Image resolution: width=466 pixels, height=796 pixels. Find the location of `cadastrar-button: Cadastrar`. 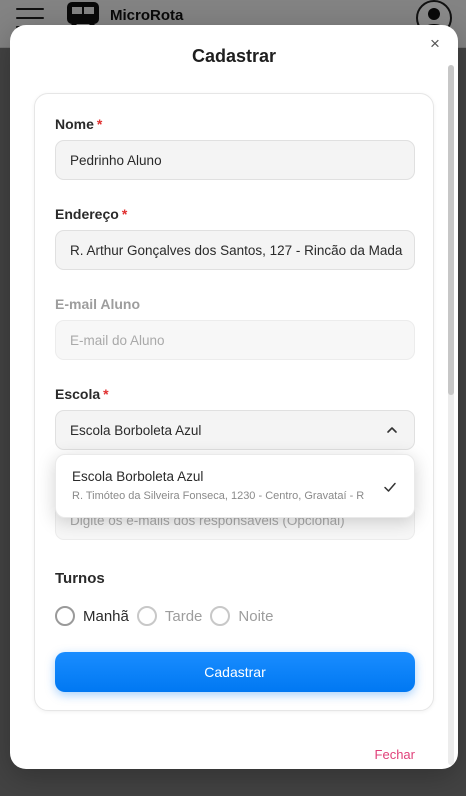

cadastrar-button: Cadastrar is located at coordinates (235, 672).